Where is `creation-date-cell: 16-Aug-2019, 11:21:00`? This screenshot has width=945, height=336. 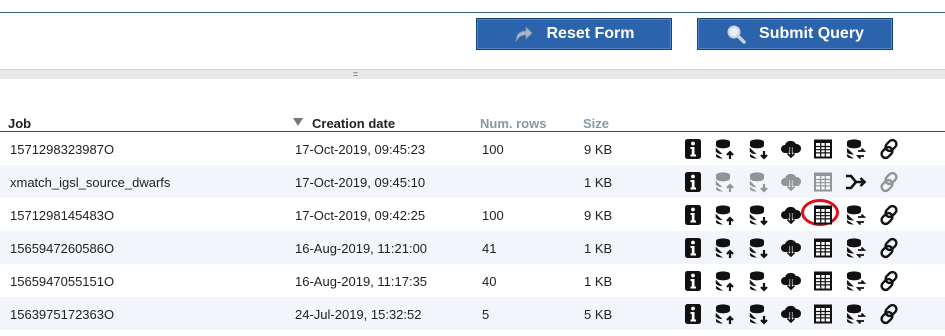 creation-date-cell: 16-Aug-2019, 11:21:00 is located at coordinates (361, 248).